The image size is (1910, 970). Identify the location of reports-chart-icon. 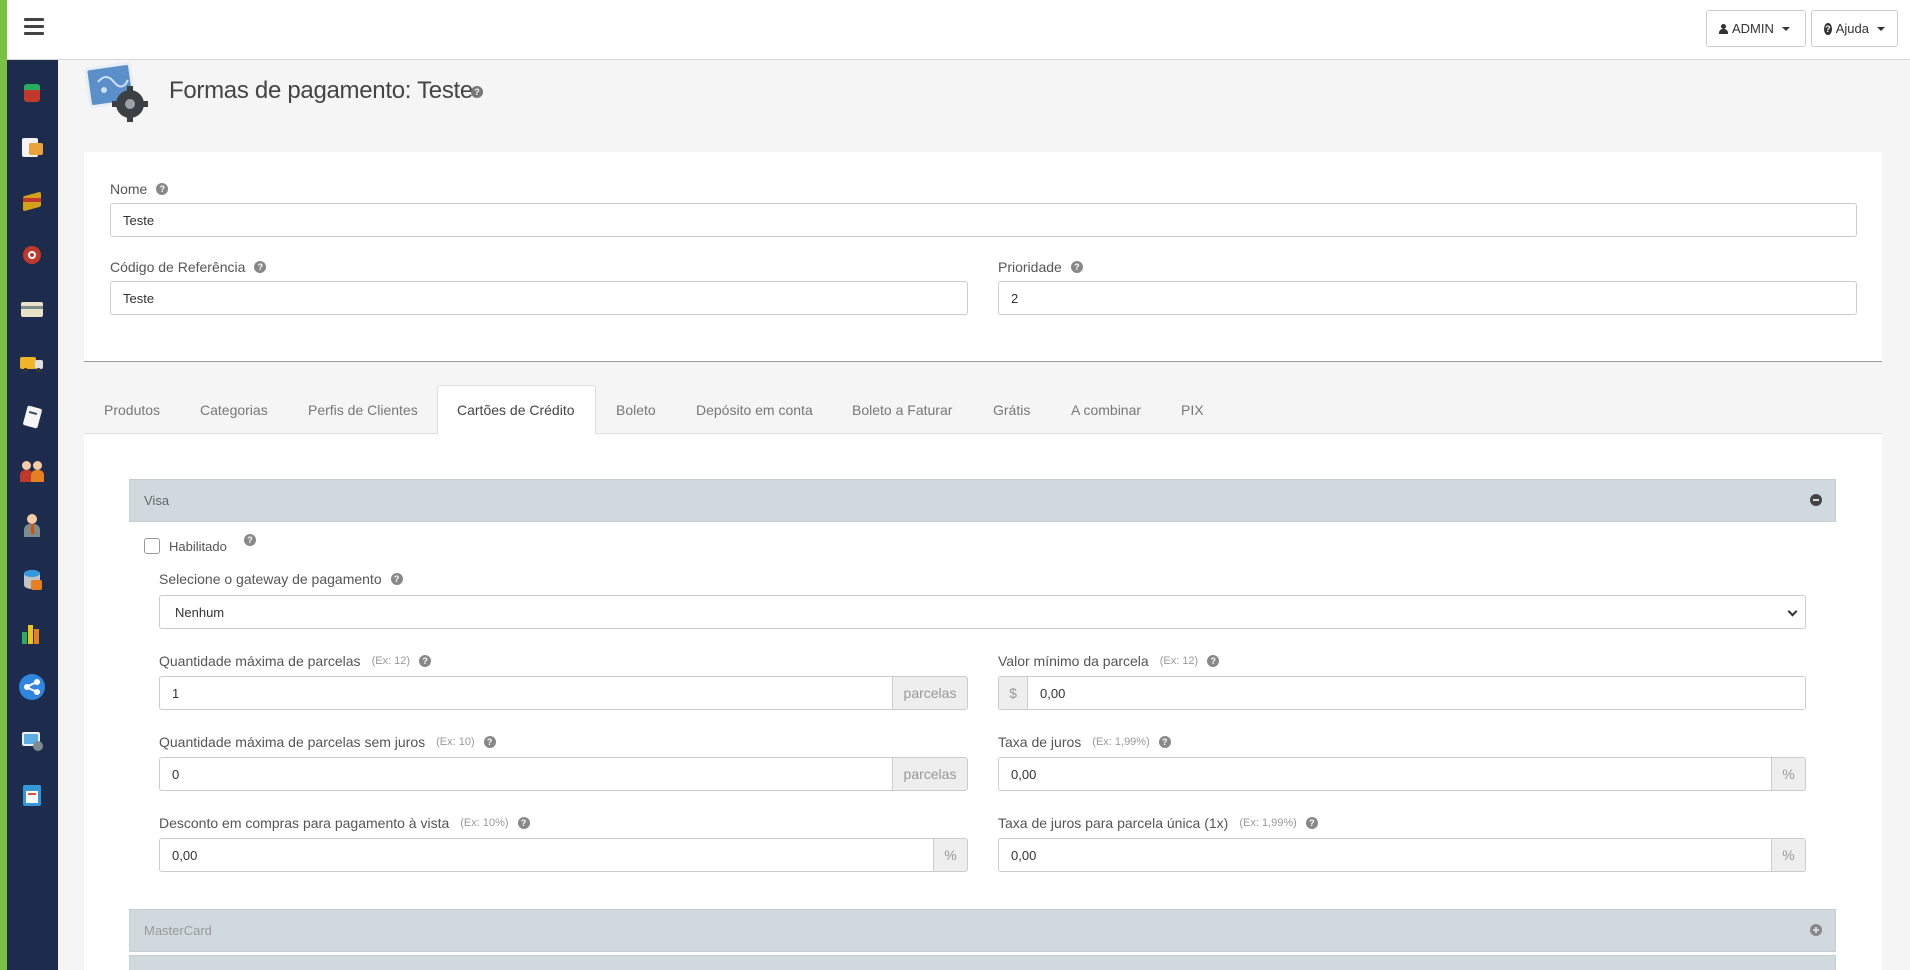
(32, 633).